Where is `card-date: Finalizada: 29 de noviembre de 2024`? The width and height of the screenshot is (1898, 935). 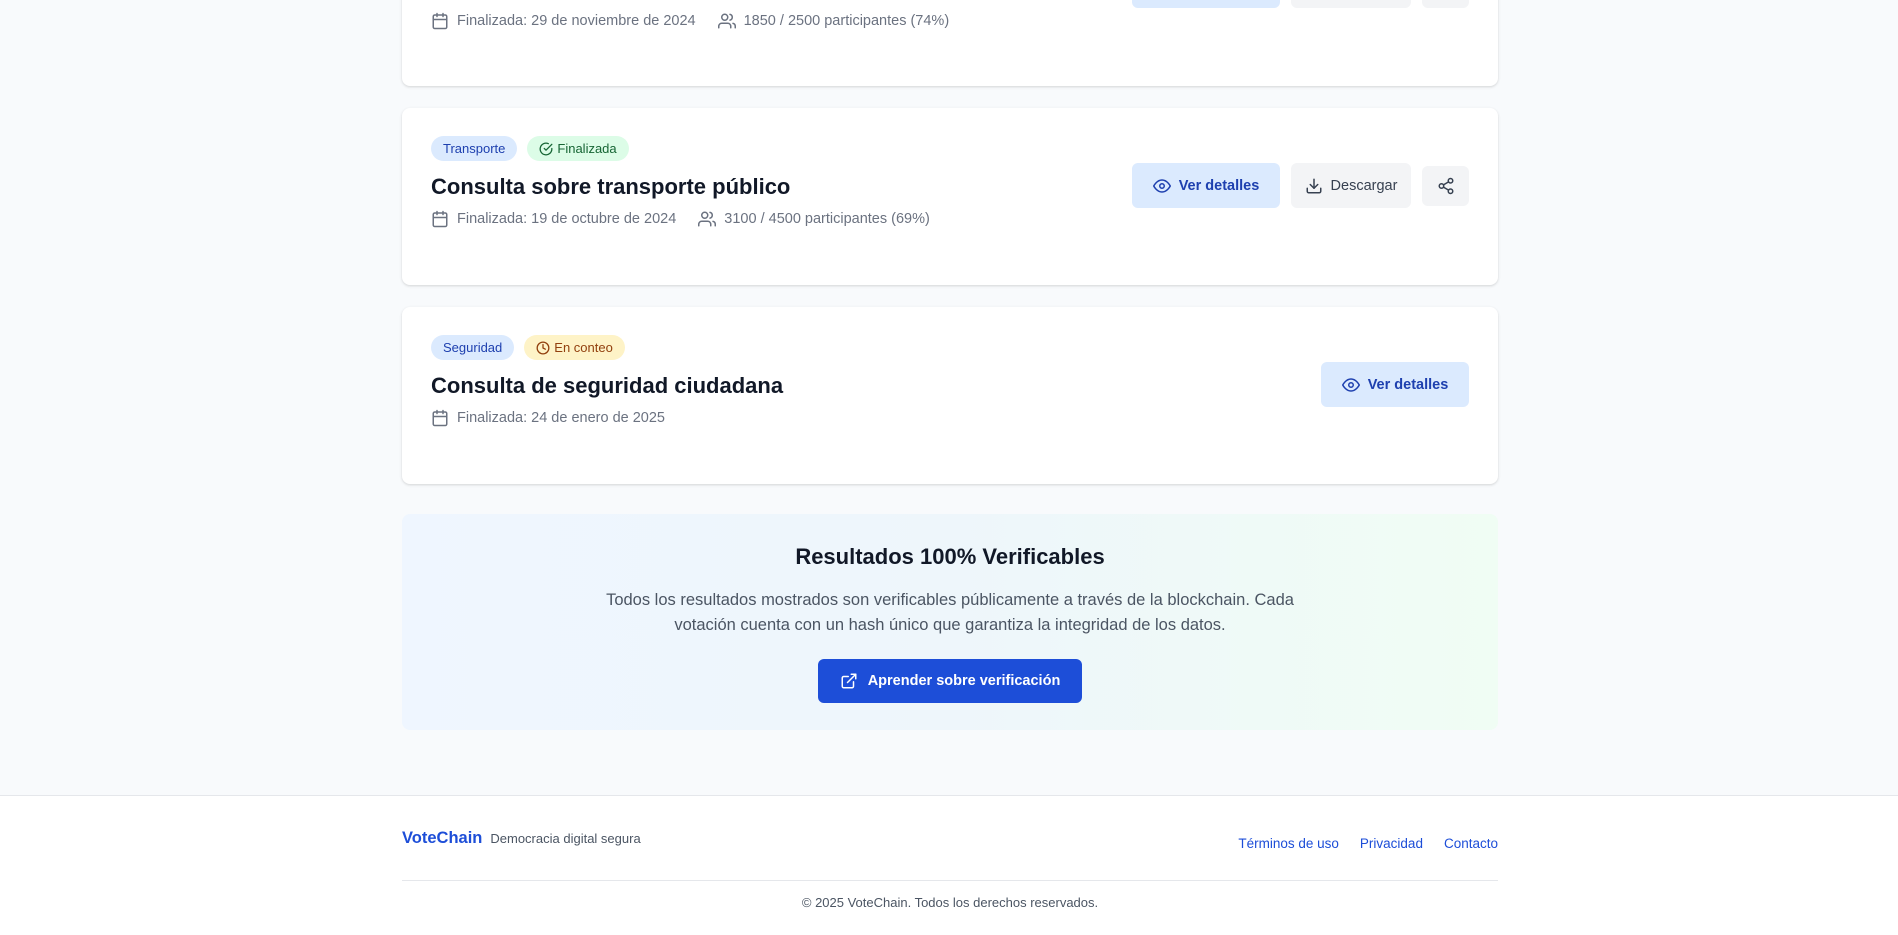
card-date: Finalizada: 29 de noviembre de 2024 is located at coordinates (576, 21).